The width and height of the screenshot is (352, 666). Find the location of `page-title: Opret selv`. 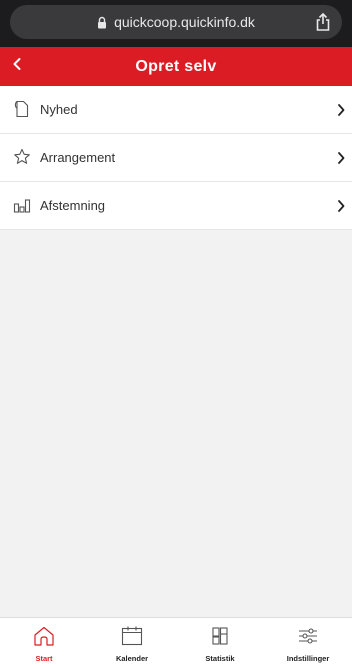

page-title: Opret selv is located at coordinates (176, 66).